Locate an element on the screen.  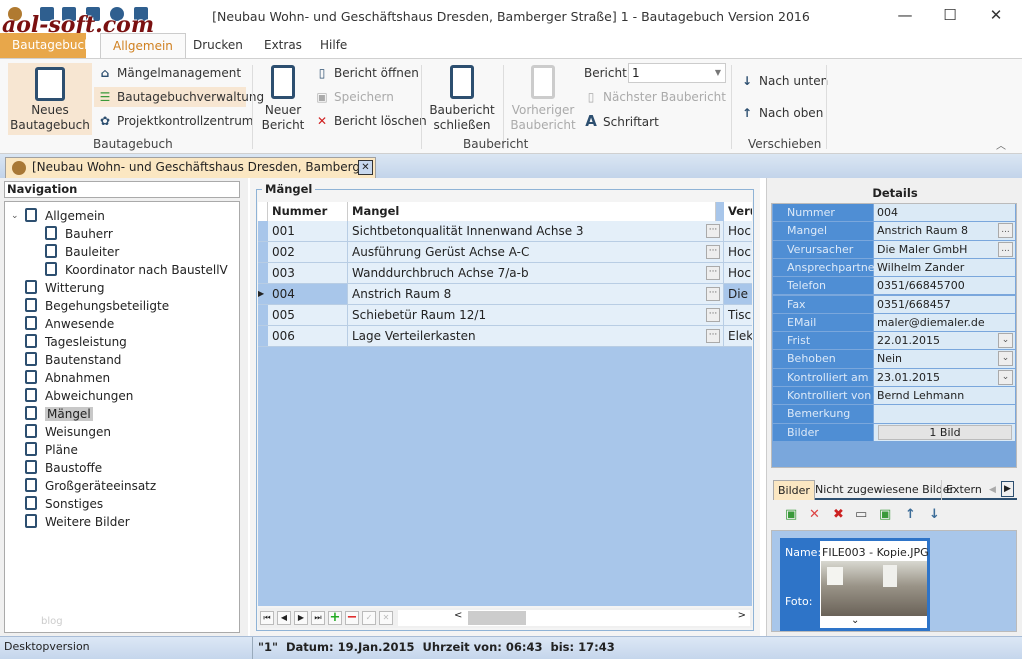
naechster-baubericht-button: ▯ Nächster Baubericht is located at coordinates (655, 97).